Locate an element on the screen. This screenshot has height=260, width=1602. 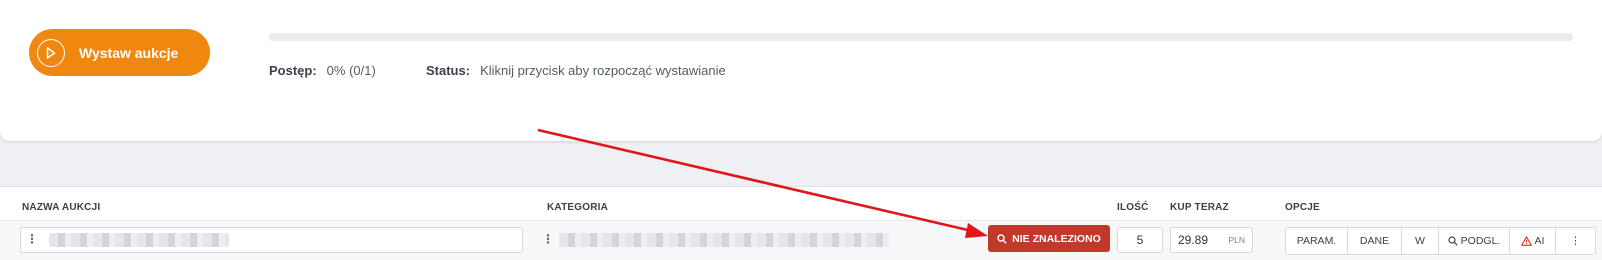
progress-bar is located at coordinates (921, 37).